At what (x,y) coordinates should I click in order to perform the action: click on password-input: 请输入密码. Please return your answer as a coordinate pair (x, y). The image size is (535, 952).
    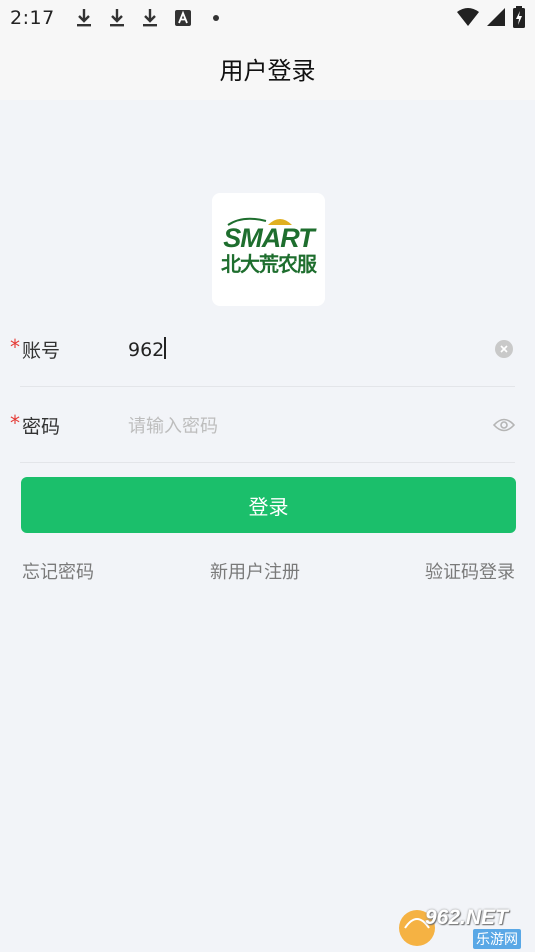
    Looking at the image, I should click on (173, 425).